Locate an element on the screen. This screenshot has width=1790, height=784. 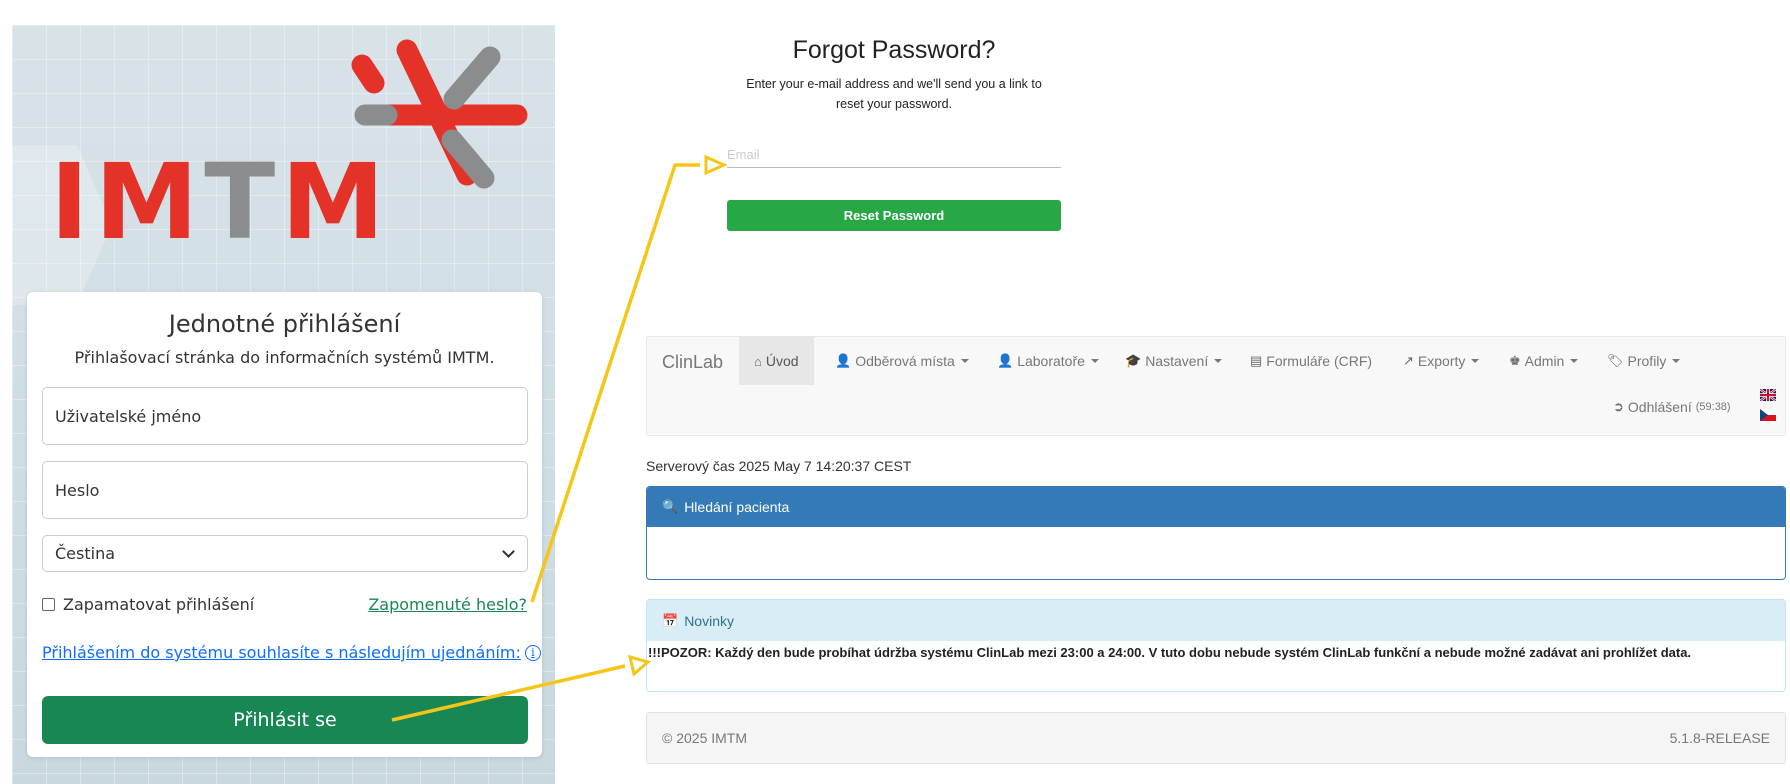
password-input: Heslo is located at coordinates (285, 490).